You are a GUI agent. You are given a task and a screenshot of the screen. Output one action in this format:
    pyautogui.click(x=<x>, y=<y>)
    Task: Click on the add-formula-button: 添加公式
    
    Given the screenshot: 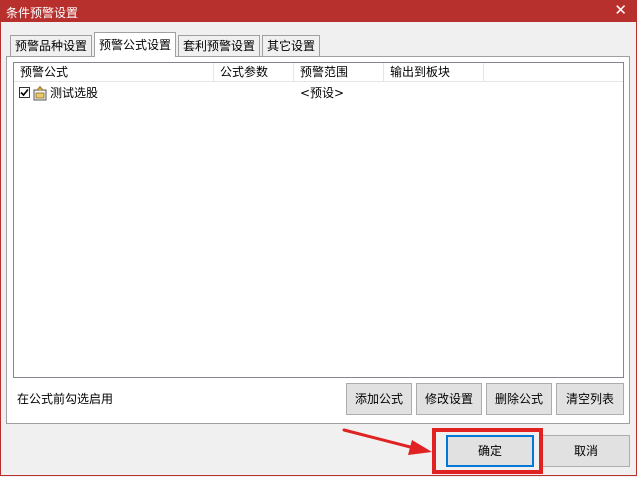 What is the action you would take?
    pyautogui.click(x=379, y=399)
    